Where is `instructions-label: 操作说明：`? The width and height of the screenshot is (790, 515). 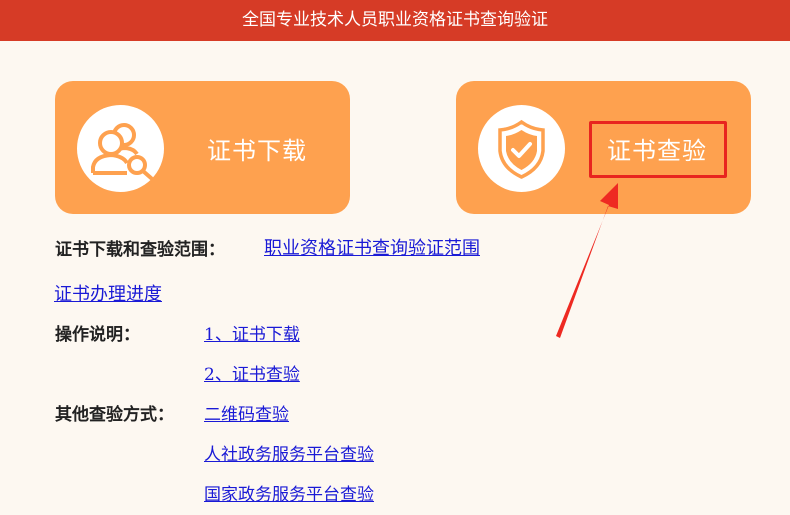 instructions-label: 操作说明： is located at coordinates (97, 335).